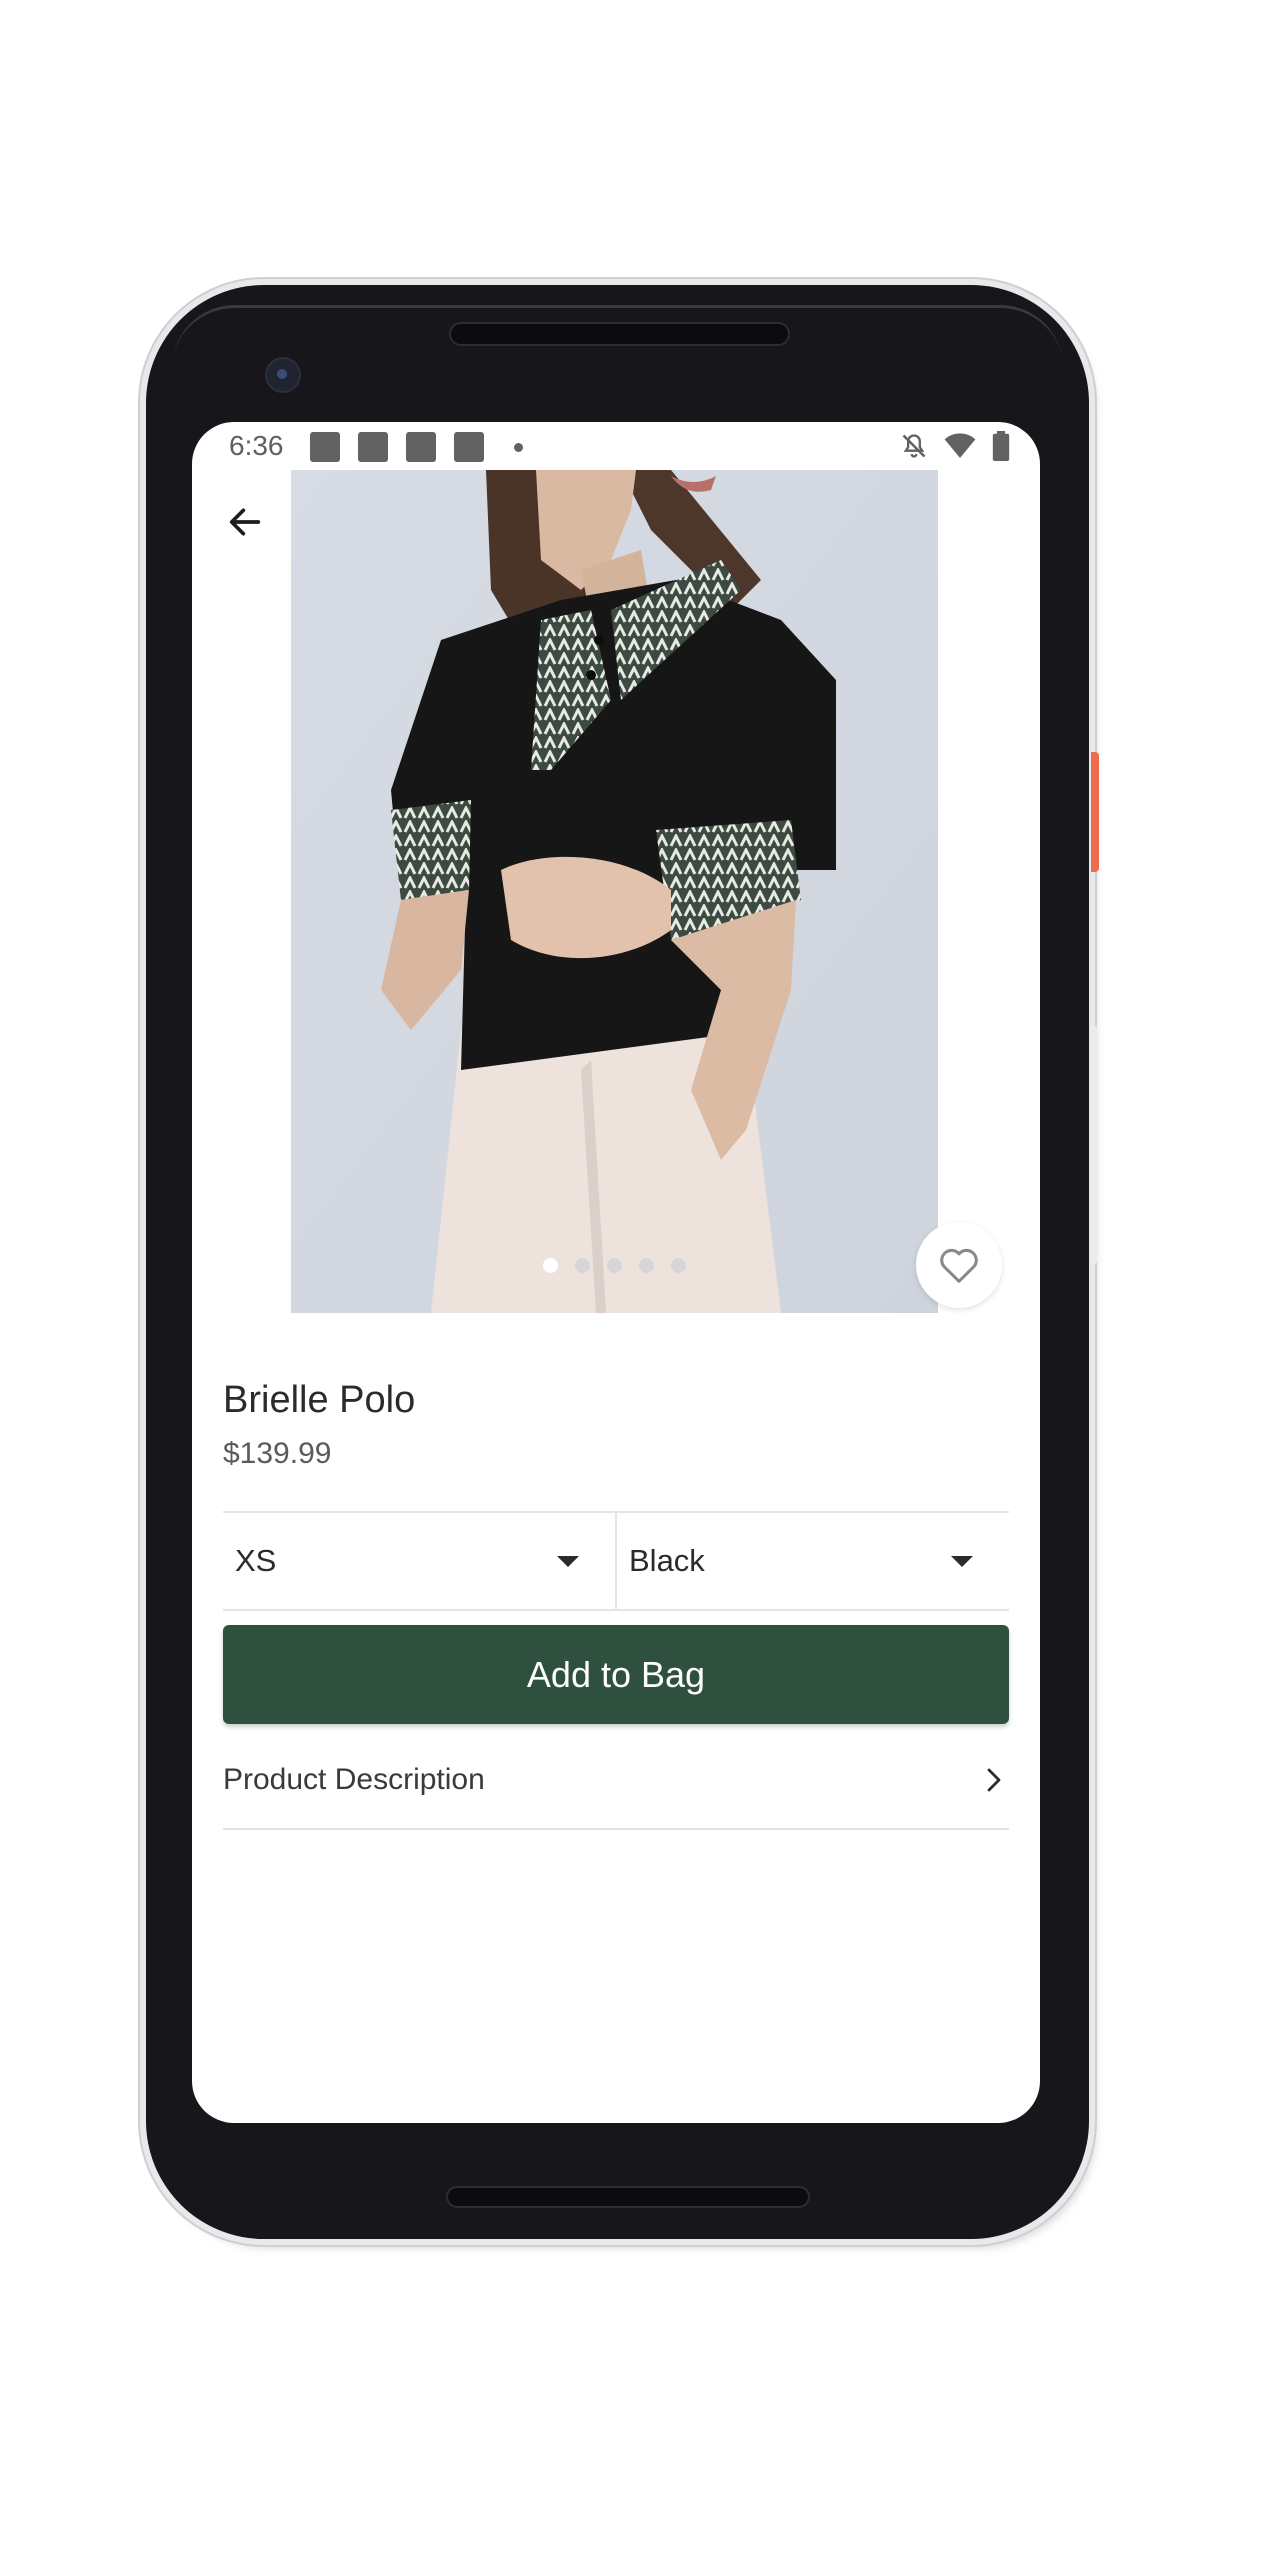 The image size is (1284, 2560). I want to click on size-value: XS, so click(256, 1560).